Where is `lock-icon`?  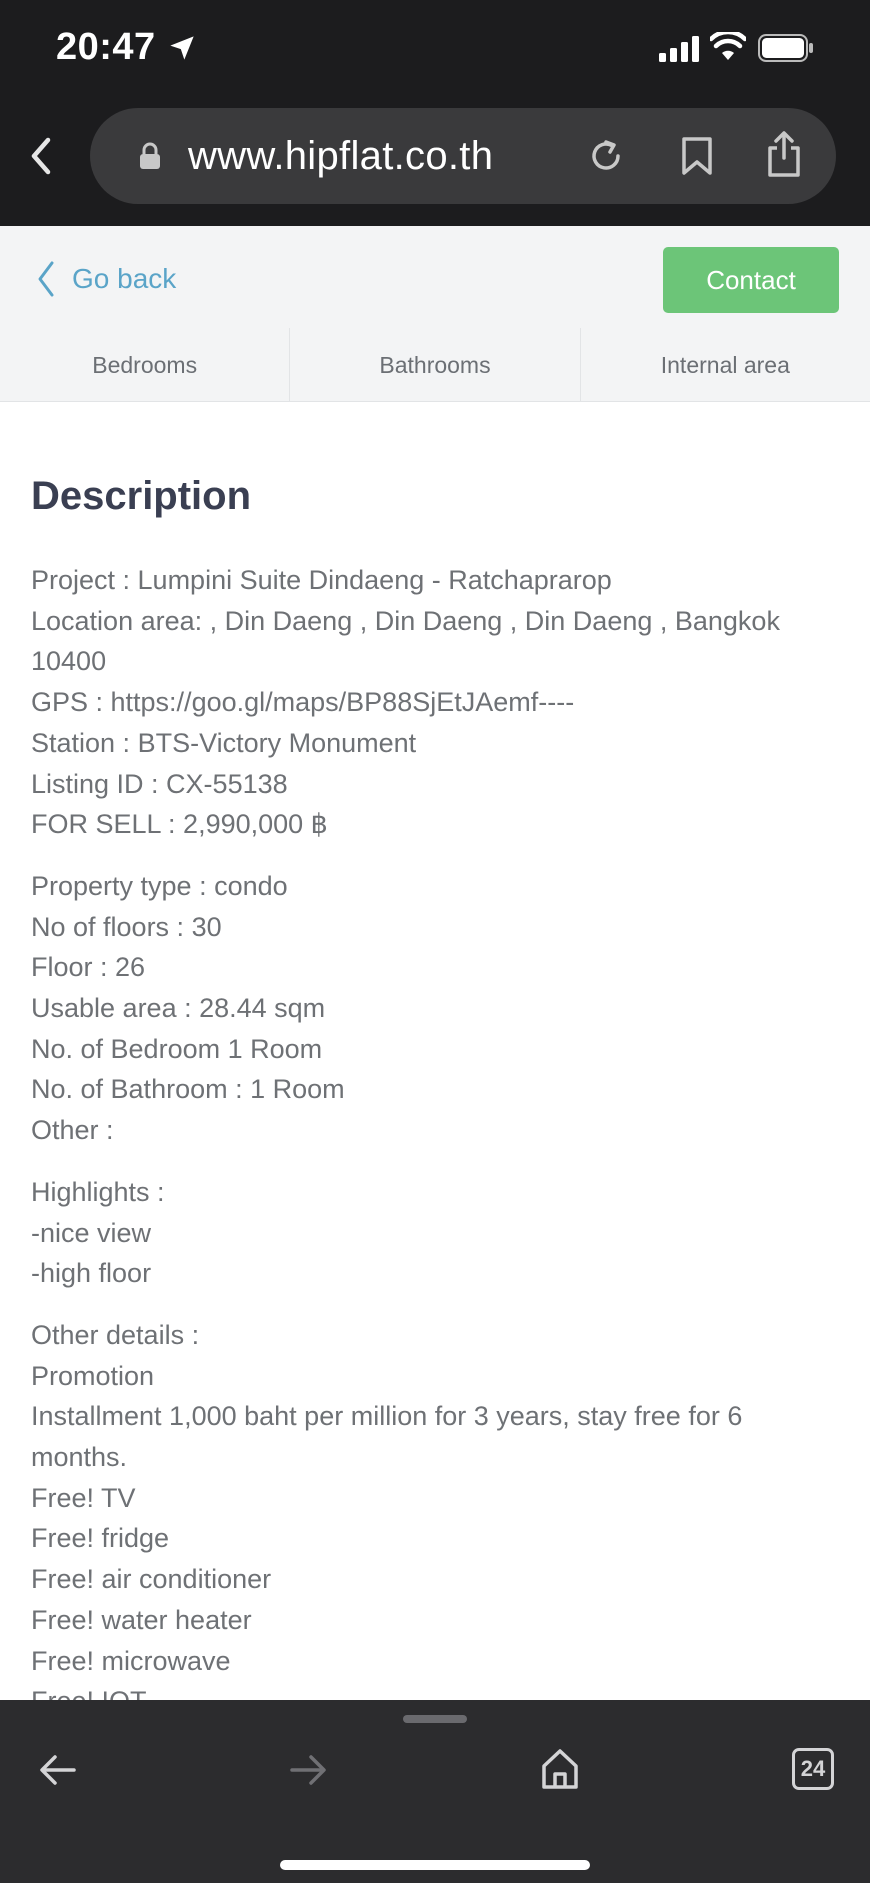 lock-icon is located at coordinates (150, 155).